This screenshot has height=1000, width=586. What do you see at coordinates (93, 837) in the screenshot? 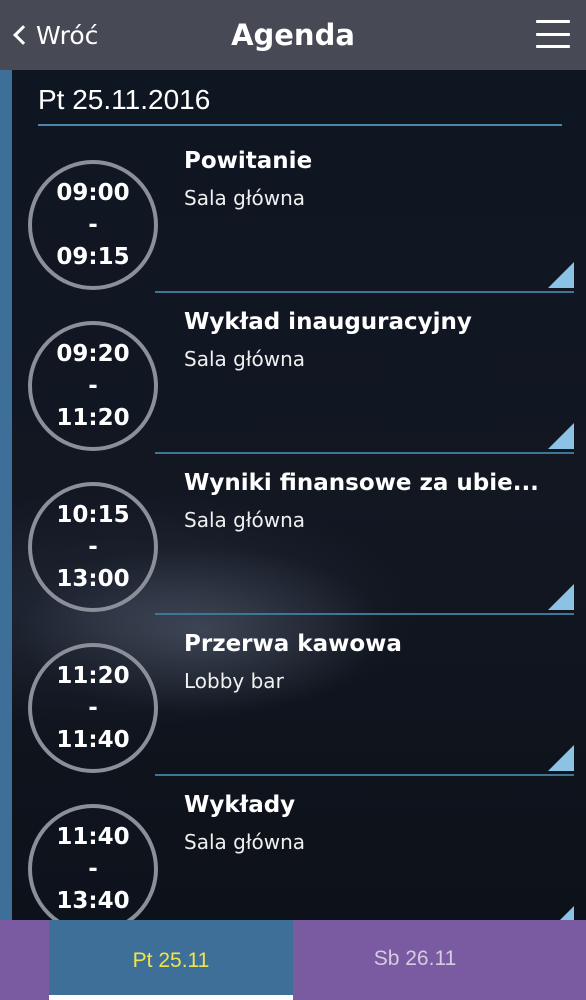
I see `session-start-time: 11:40` at bounding box center [93, 837].